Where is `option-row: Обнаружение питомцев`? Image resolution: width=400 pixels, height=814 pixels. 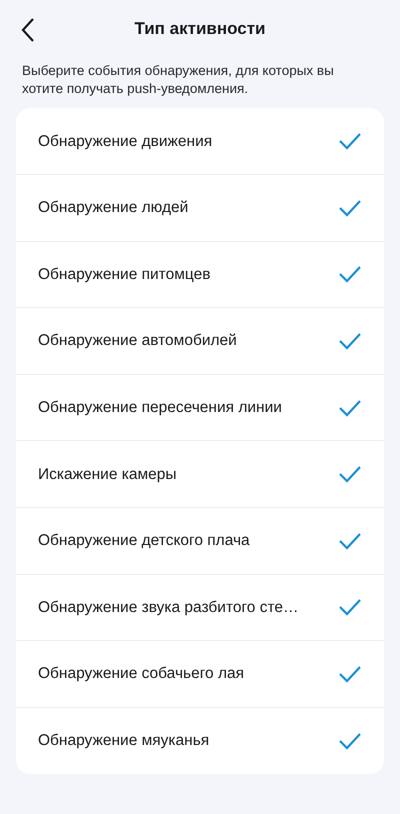 option-row: Обнаружение питомцев is located at coordinates (200, 275).